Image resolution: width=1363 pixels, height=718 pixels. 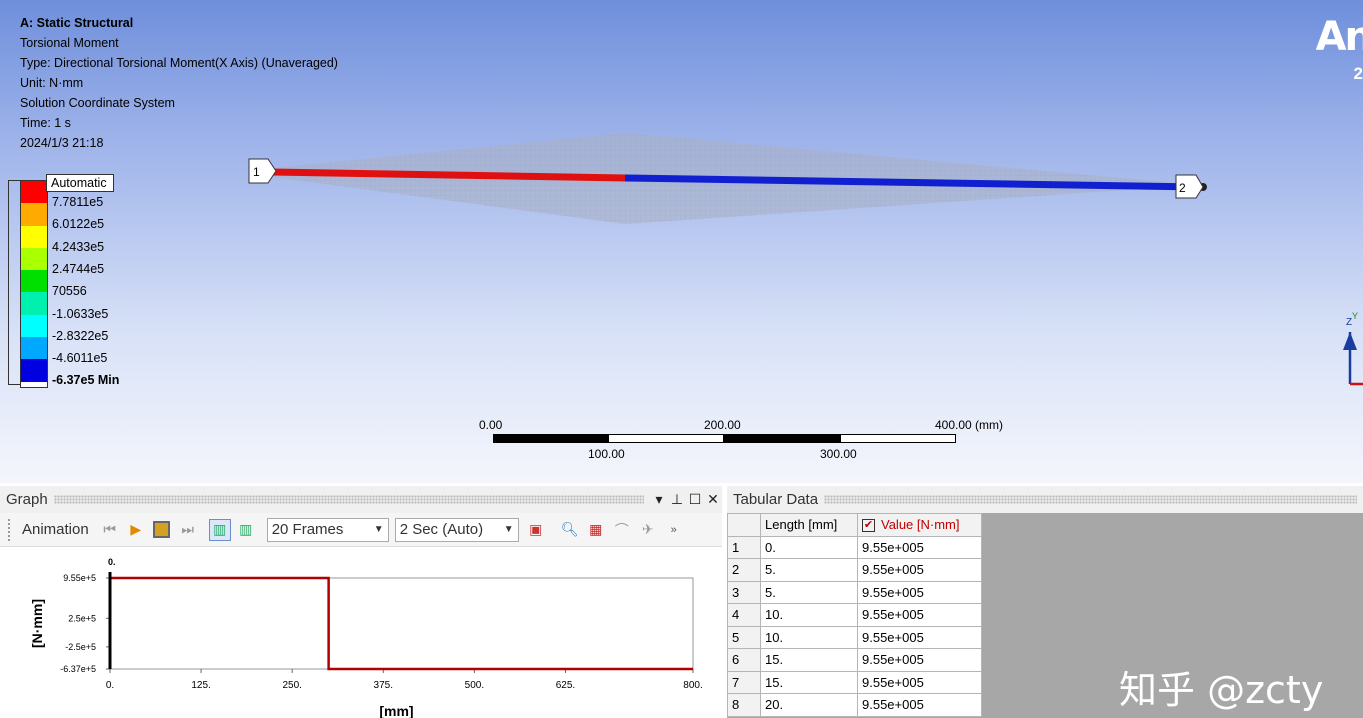 I want to click on table-row: 4 10. 9.55e+005, so click(x=854, y=615).